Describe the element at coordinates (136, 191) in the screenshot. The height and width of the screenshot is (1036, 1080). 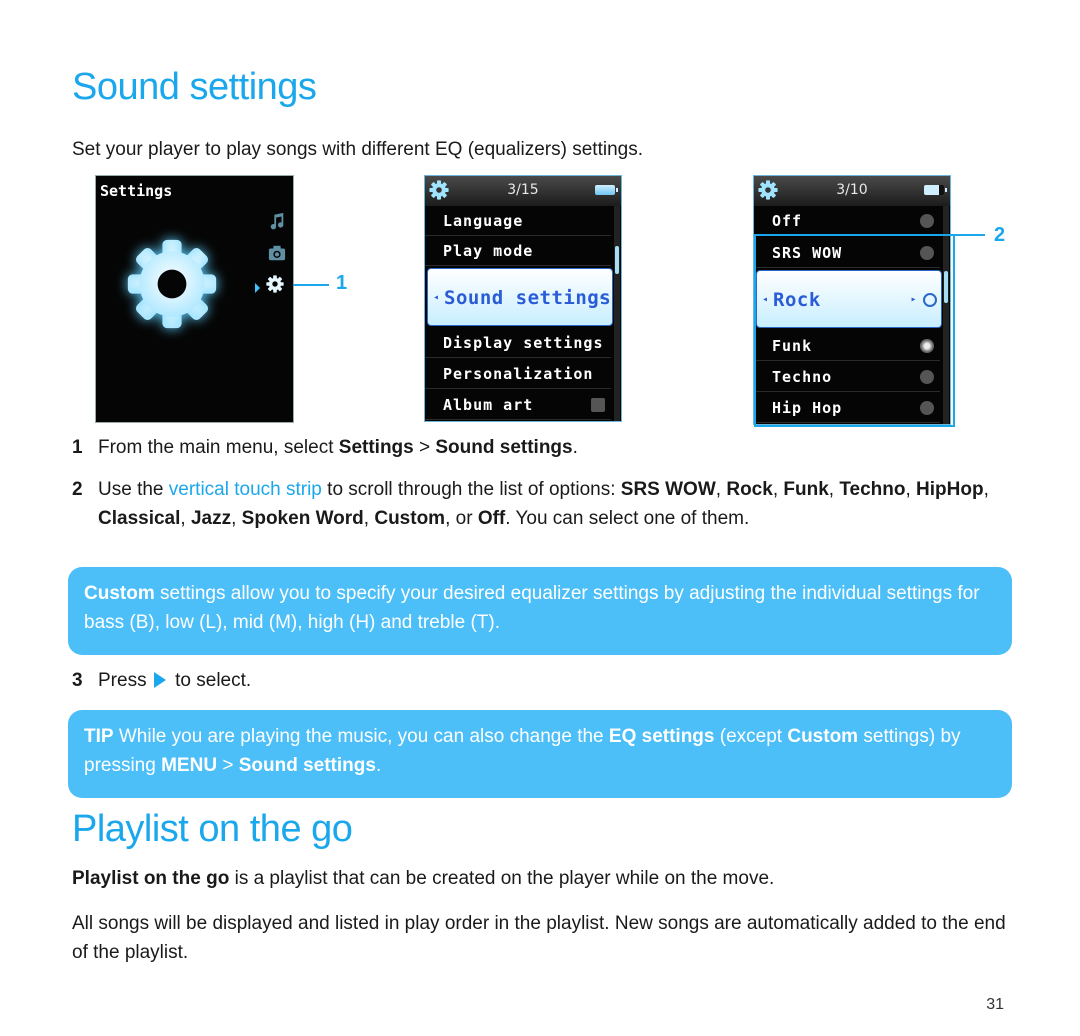
I see `screen-title: Settings` at that location.